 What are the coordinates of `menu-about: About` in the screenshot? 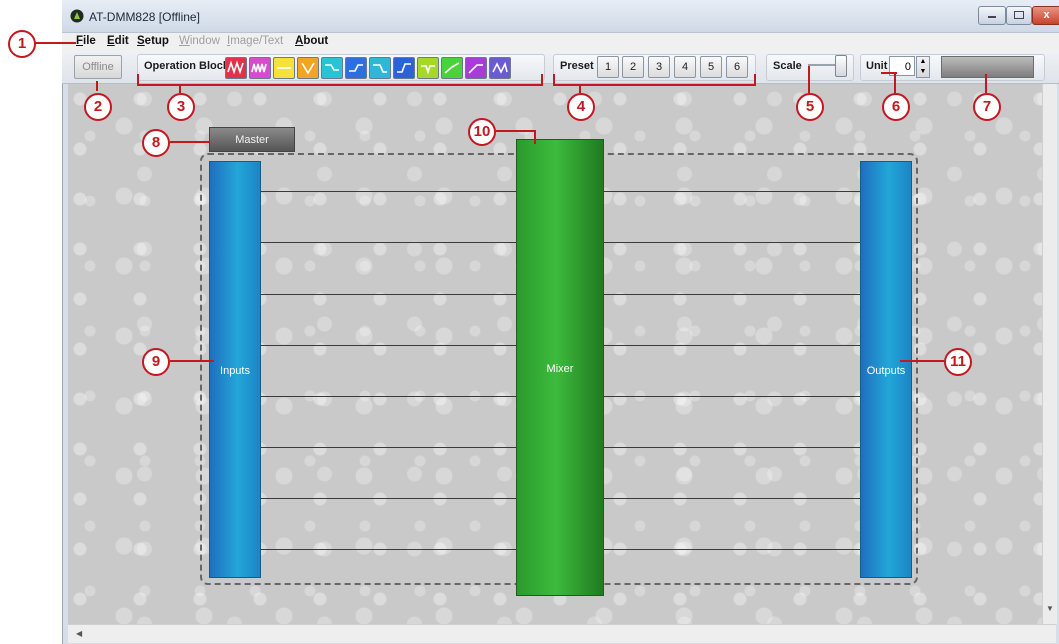 It's located at (311, 41).